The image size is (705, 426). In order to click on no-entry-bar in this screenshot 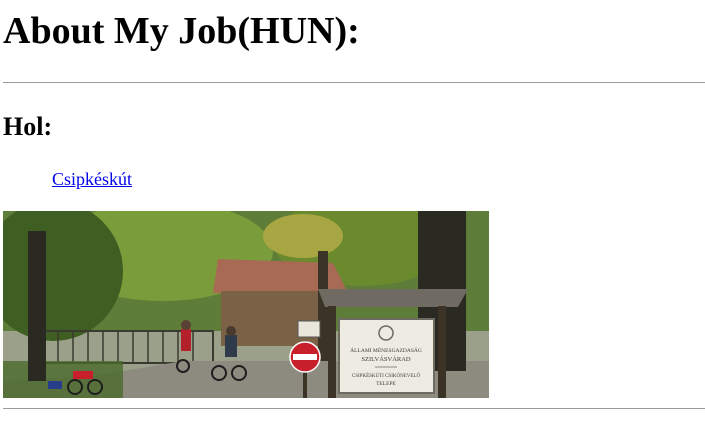, I will do `click(305, 357)`.